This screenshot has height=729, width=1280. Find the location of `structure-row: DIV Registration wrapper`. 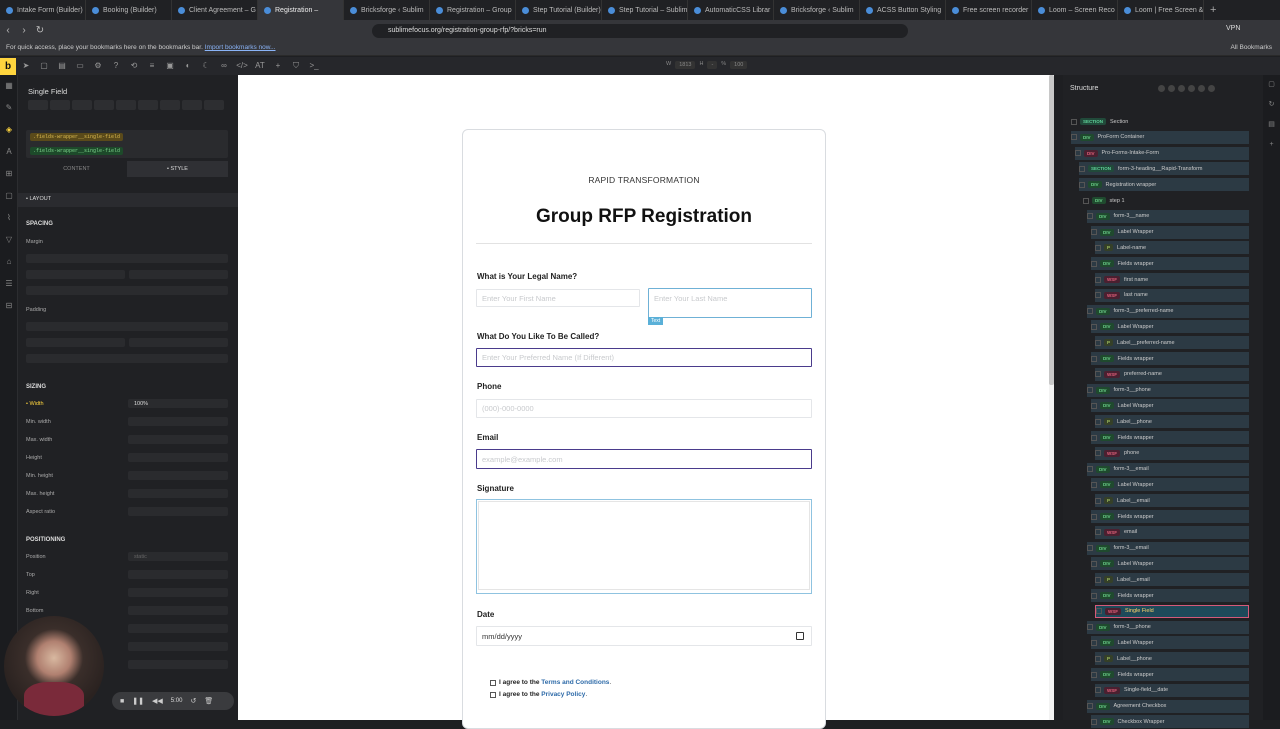

structure-row: DIV Registration wrapper is located at coordinates (1164, 185).